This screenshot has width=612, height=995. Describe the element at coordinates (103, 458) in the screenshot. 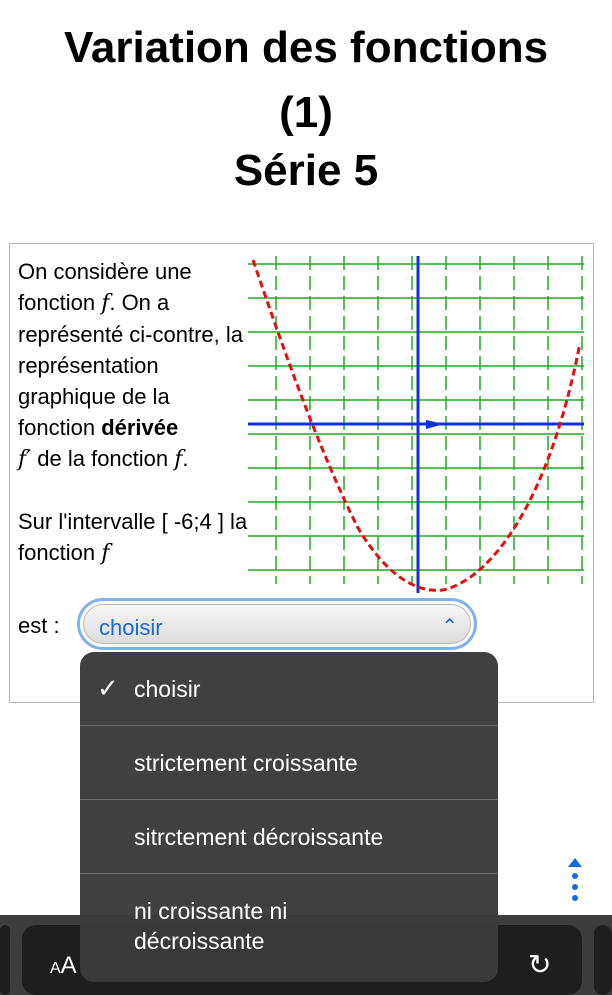

I see `de-la-fonction-text: de la fonction` at that location.